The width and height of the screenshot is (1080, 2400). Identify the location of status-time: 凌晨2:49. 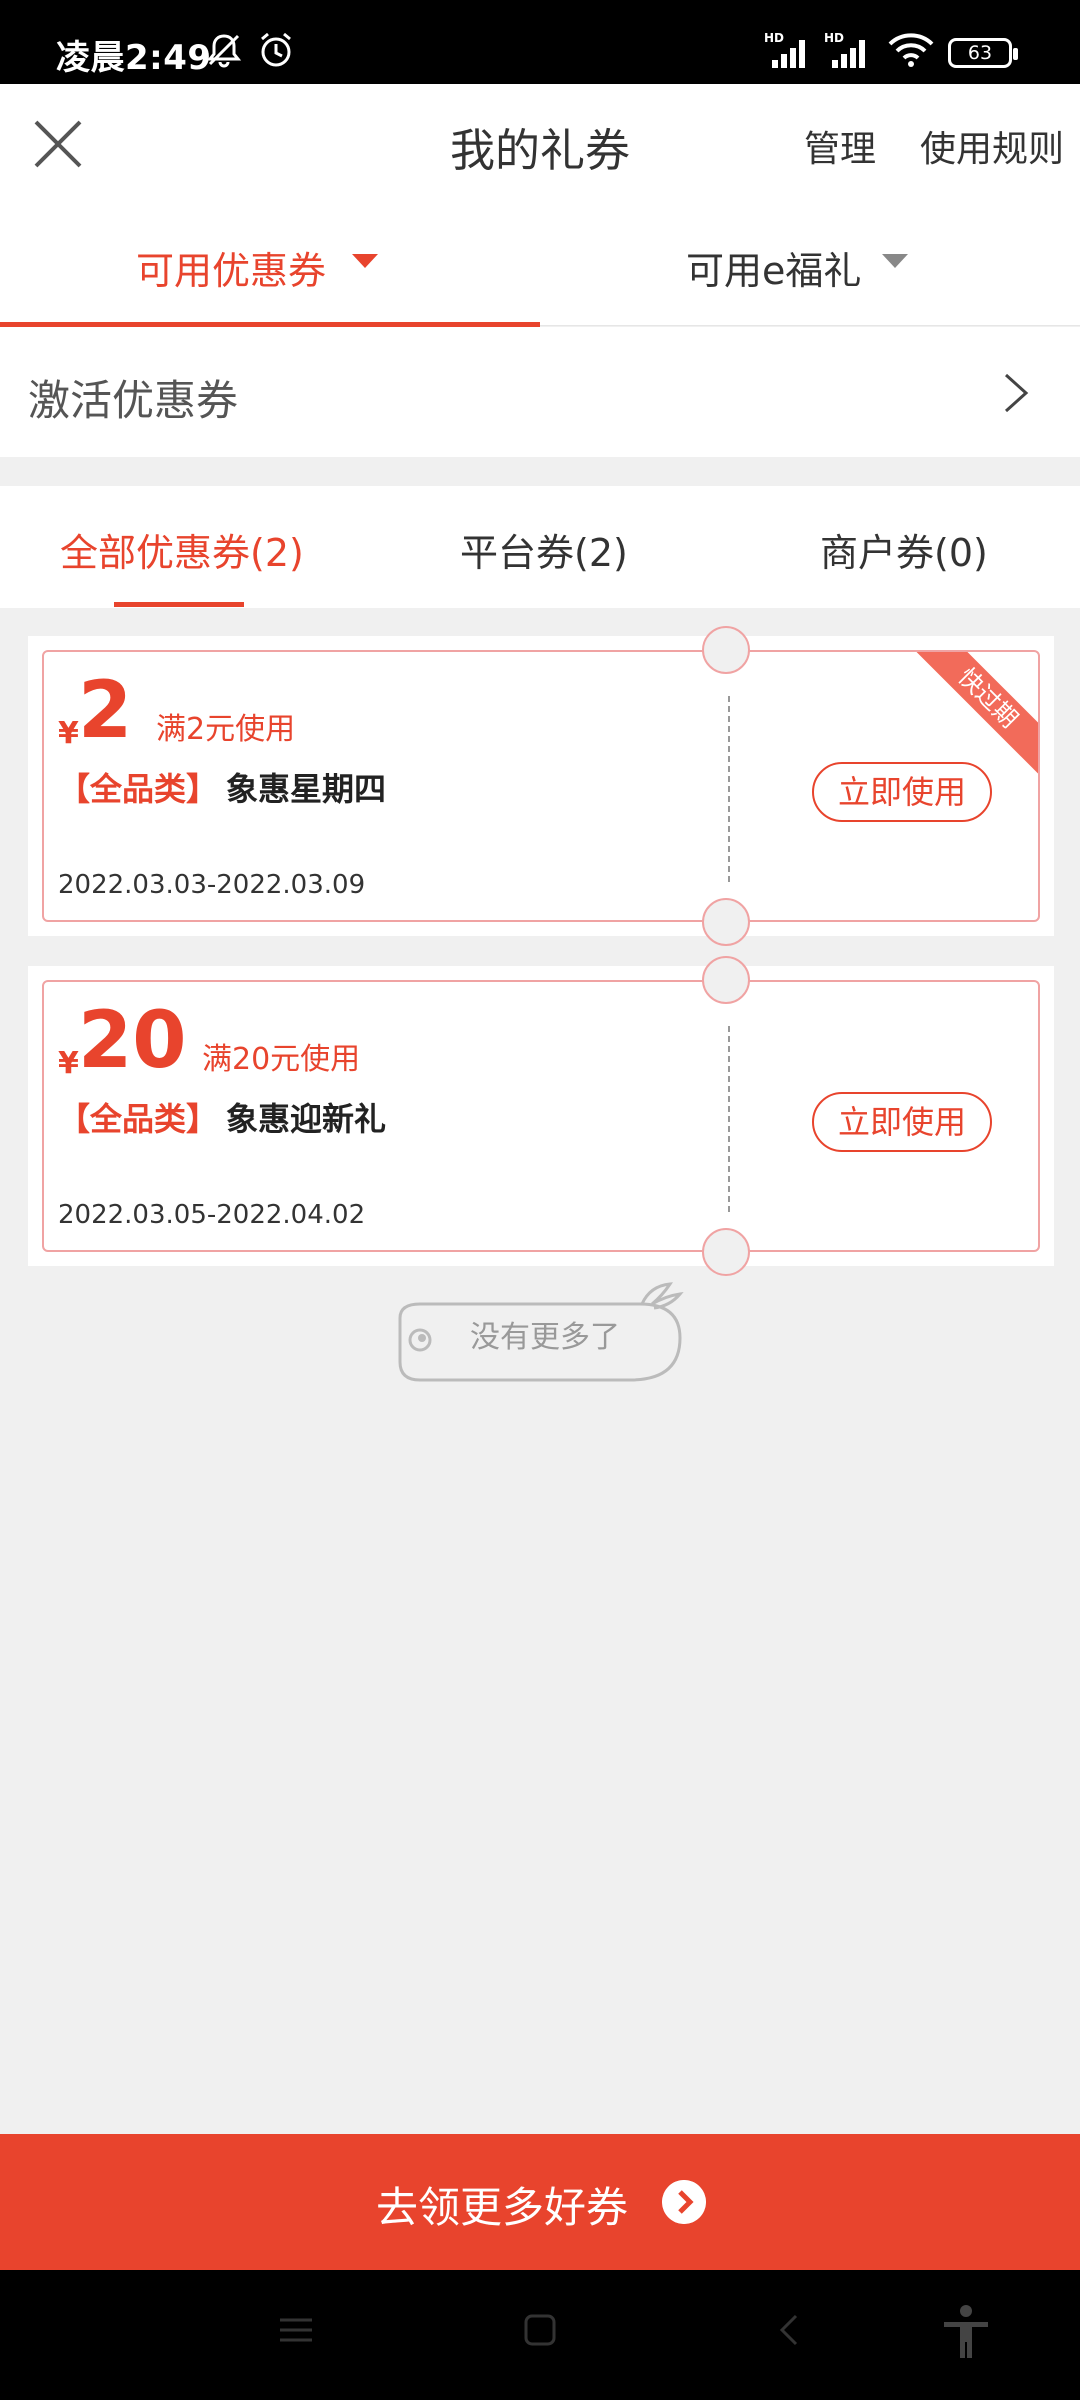
(134, 58).